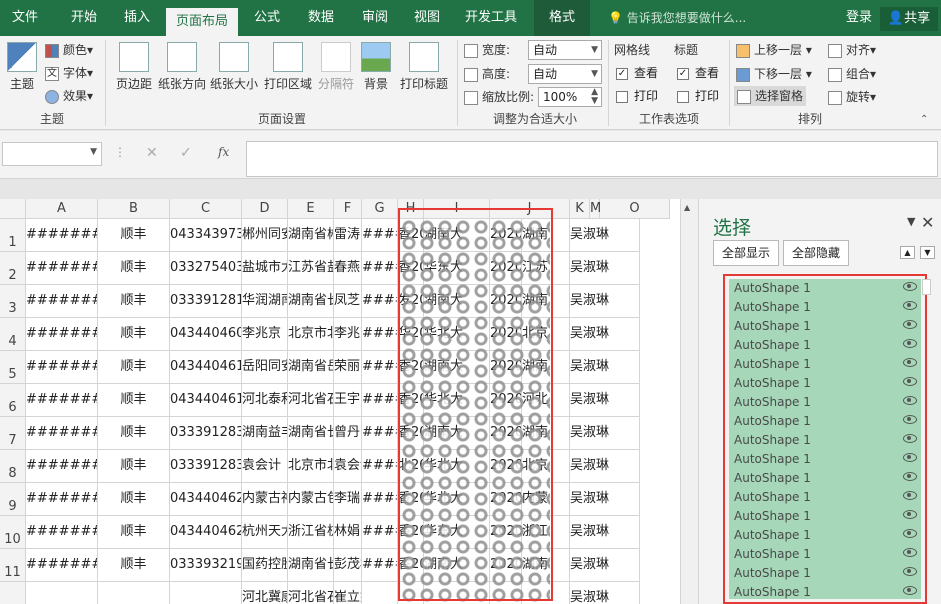 This screenshot has height=604, width=941. I want to click on rotate-button: 旋转▾, so click(852, 97).